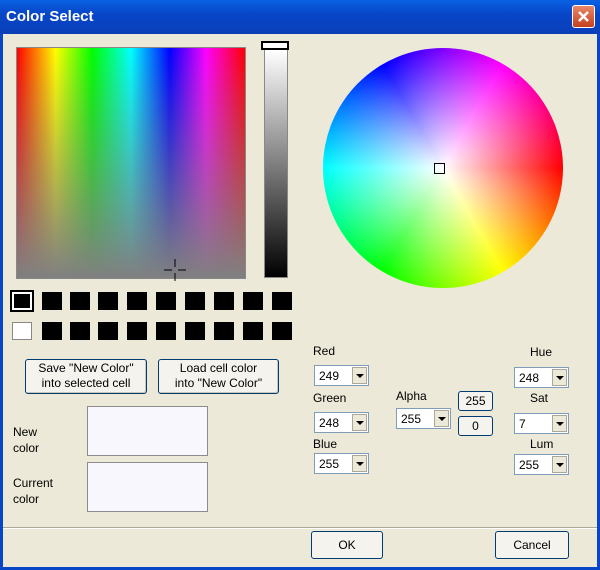 Image resolution: width=600 pixels, height=570 pixels. Describe the element at coordinates (541, 377) in the screenshot. I see `hue-select: 248` at that location.